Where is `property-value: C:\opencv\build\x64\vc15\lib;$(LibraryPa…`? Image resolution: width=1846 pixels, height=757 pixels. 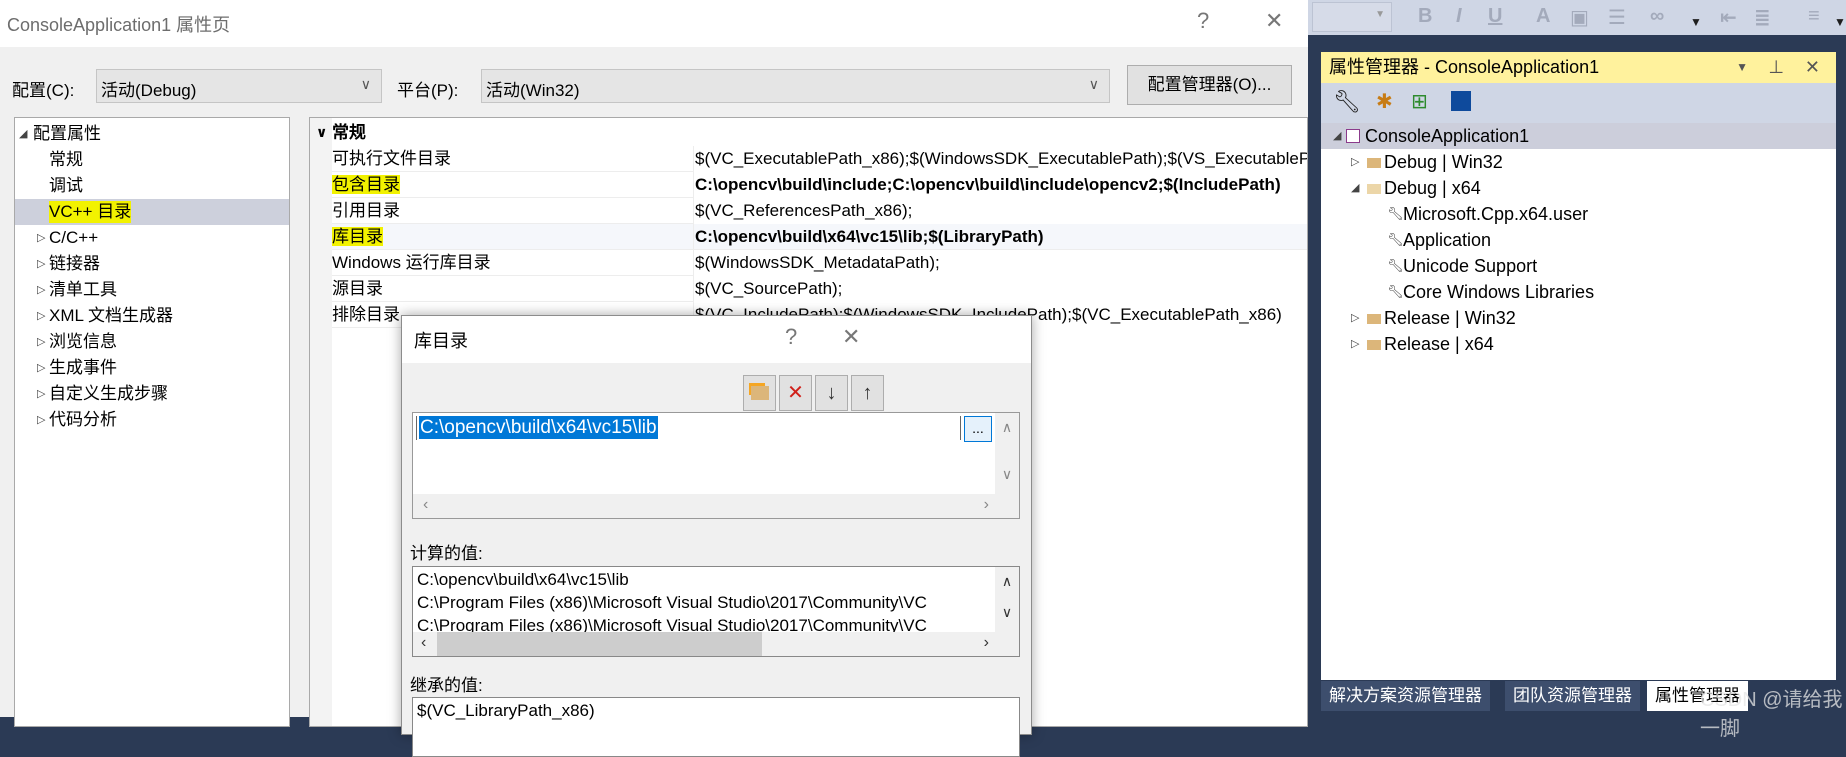
property-value: C:\opencv\build\x64\vc15\lib;$(LibraryPa… is located at coordinates (1000, 237).